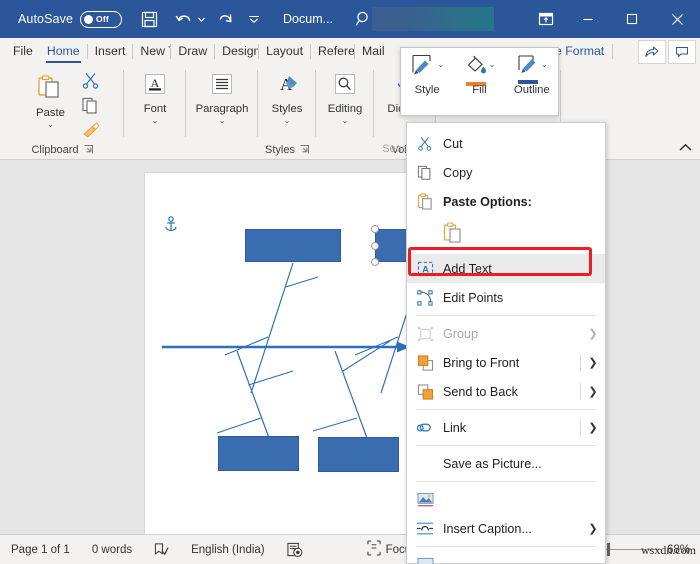 The height and width of the screenshot is (564, 700). I want to click on send-to-back-icon, so click(425, 391).